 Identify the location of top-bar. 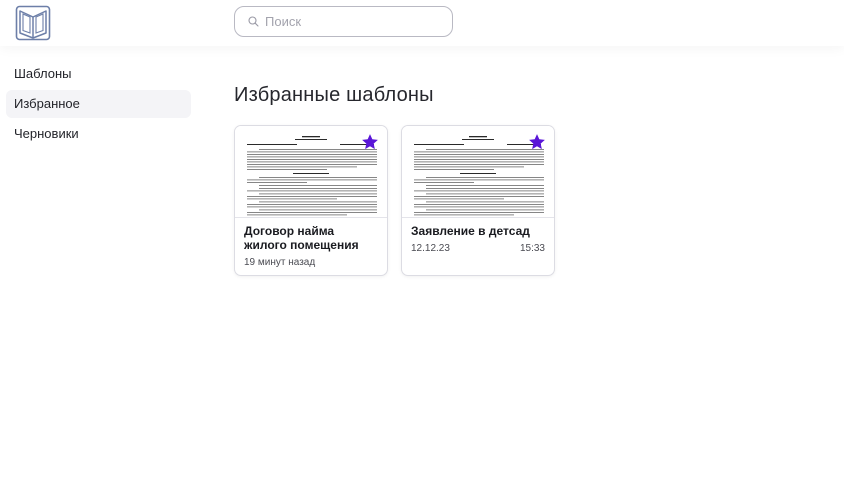
(422, 23).